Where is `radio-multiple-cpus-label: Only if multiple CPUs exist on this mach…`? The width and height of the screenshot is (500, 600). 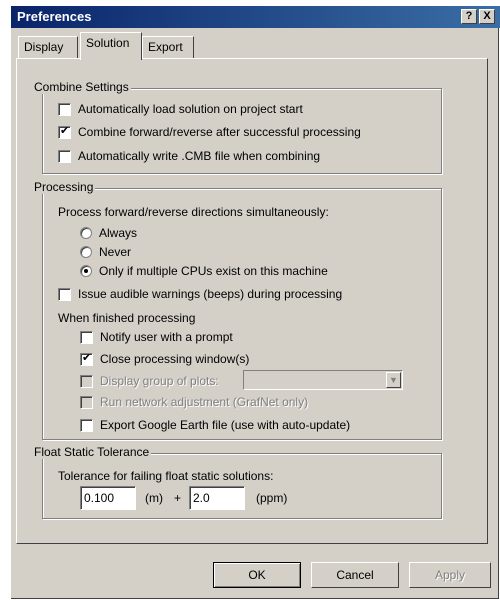 radio-multiple-cpus-label: Only if multiple CPUs exist on this mach… is located at coordinates (213, 271).